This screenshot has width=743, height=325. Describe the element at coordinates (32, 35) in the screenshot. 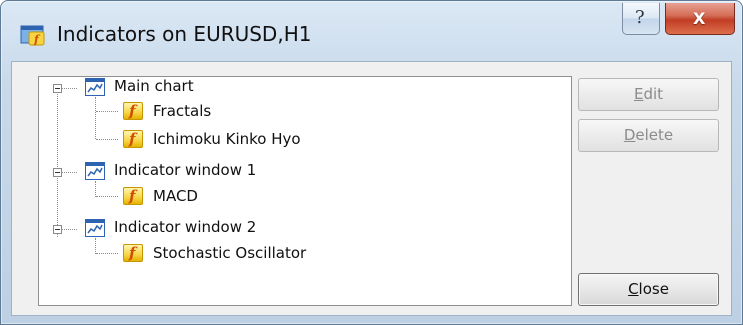

I see `indicators-app-icon: f` at that location.